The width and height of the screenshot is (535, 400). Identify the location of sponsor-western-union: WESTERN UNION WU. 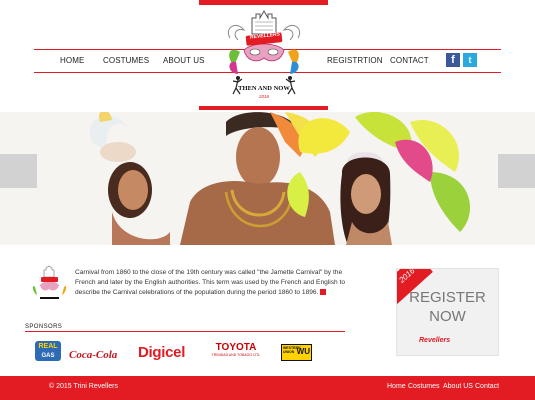
(296, 352).